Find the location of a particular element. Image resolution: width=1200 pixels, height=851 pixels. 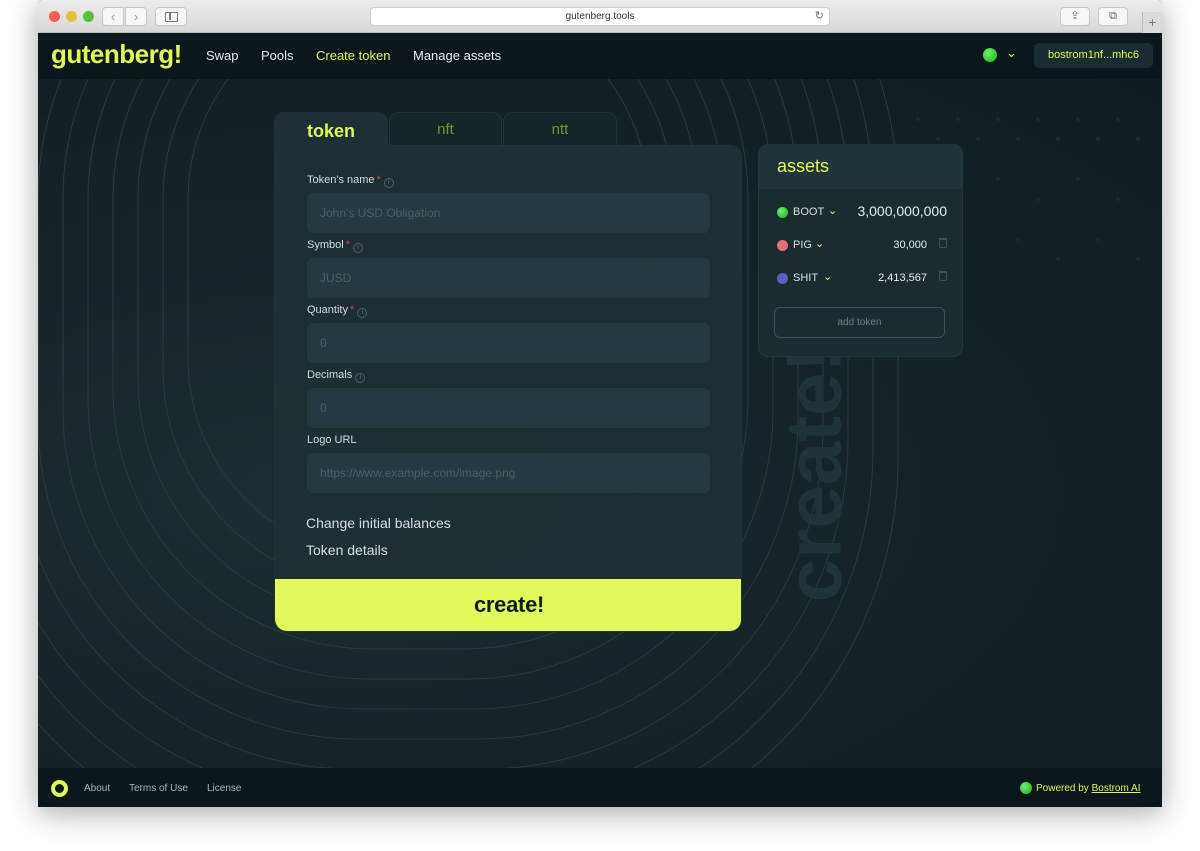

new-tab-icon: + is located at coordinates (1152, 22).